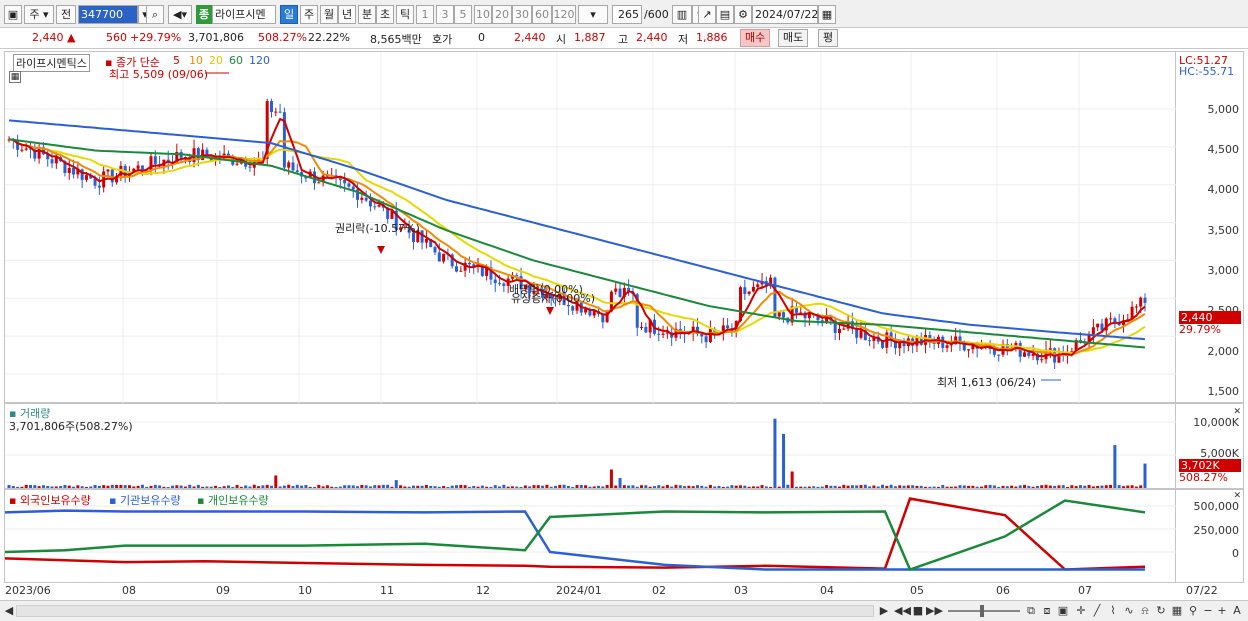 The height and width of the screenshot is (621, 1248). I want to click on scrollbar-track, so click(445, 611).